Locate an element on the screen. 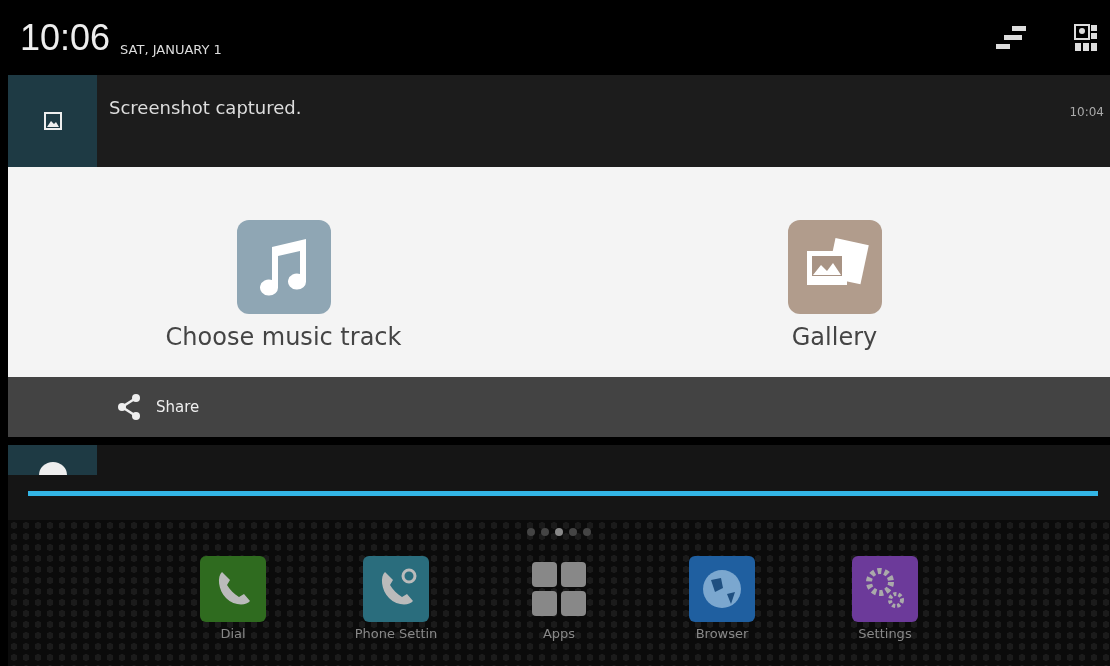 The image size is (1110, 666). notification-title: Screenshot captured. is located at coordinates (205, 107).